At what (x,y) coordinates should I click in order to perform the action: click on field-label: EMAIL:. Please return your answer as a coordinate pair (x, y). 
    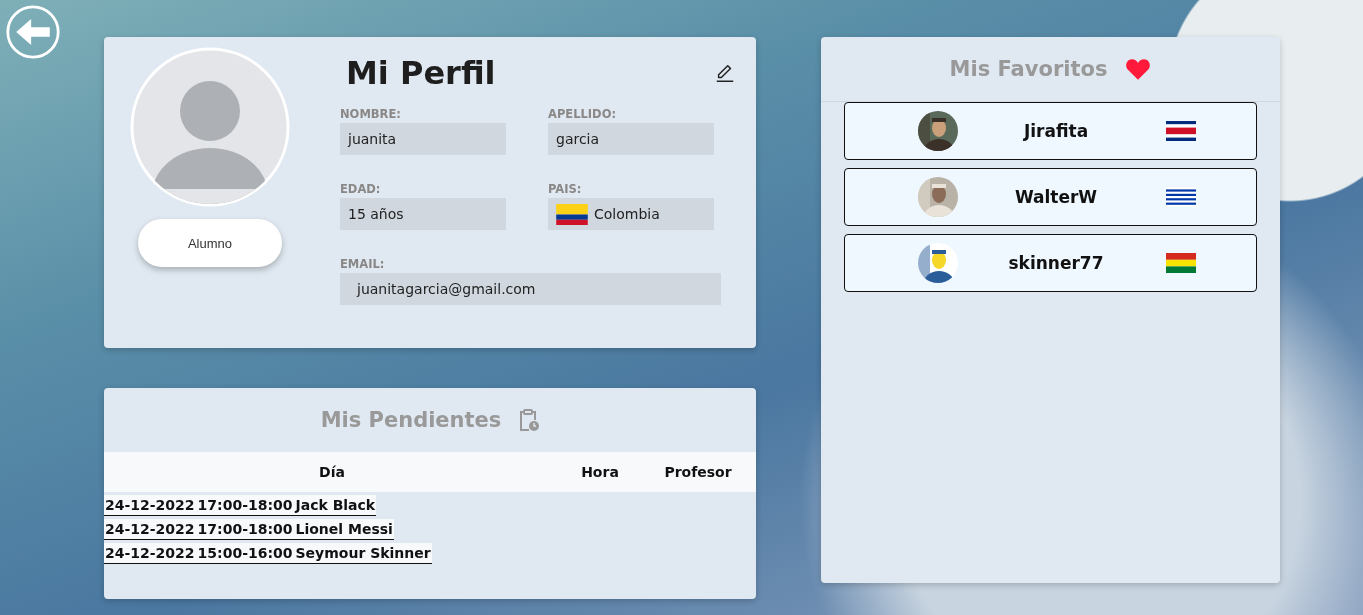
    Looking at the image, I should click on (363, 264).